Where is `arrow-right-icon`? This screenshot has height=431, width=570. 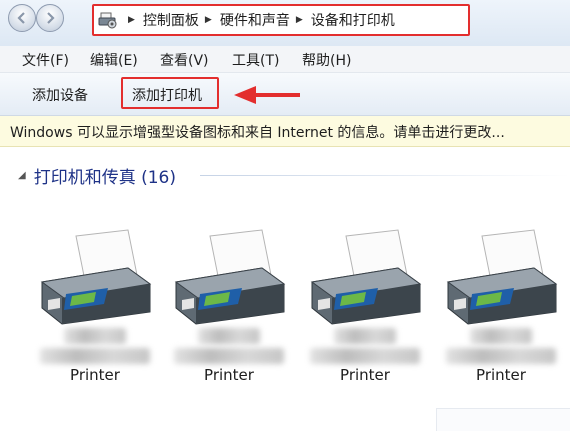 arrow-right-icon is located at coordinates (51, 18).